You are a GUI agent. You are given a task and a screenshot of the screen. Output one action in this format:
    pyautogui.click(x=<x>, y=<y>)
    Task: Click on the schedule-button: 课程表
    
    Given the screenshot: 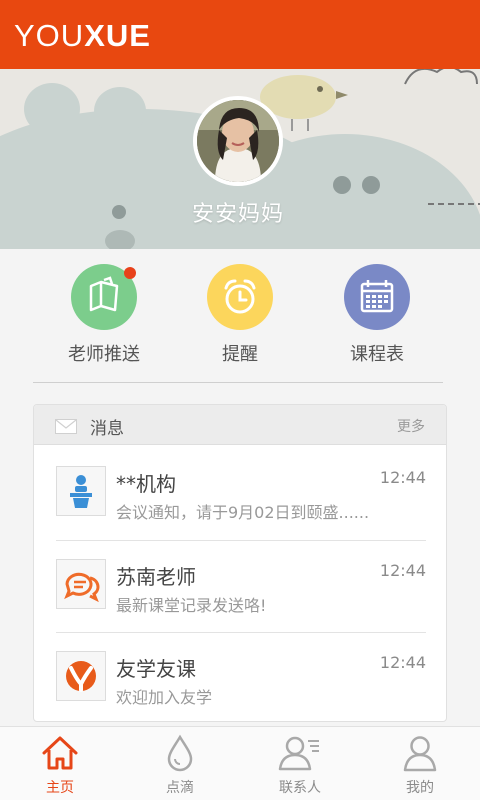 What is the action you would take?
    pyautogui.click(x=377, y=315)
    